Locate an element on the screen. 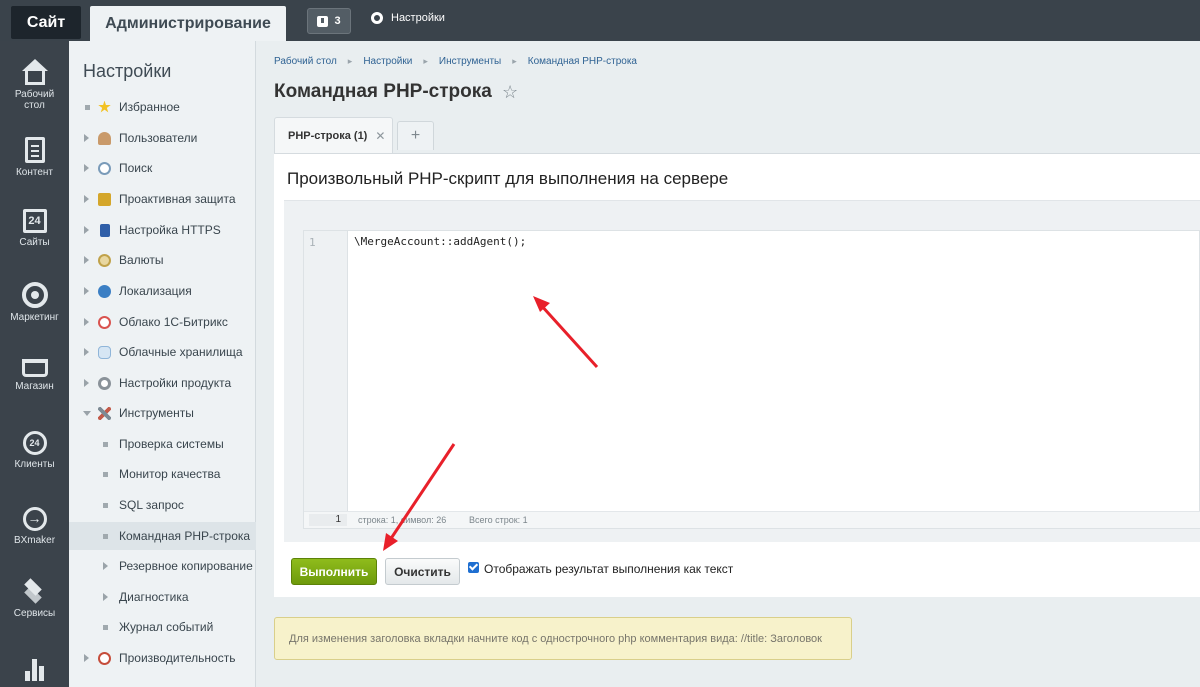 The height and width of the screenshot is (687, 1200). sidebar-item-label: Избранное is located at coordinates (149, 107).